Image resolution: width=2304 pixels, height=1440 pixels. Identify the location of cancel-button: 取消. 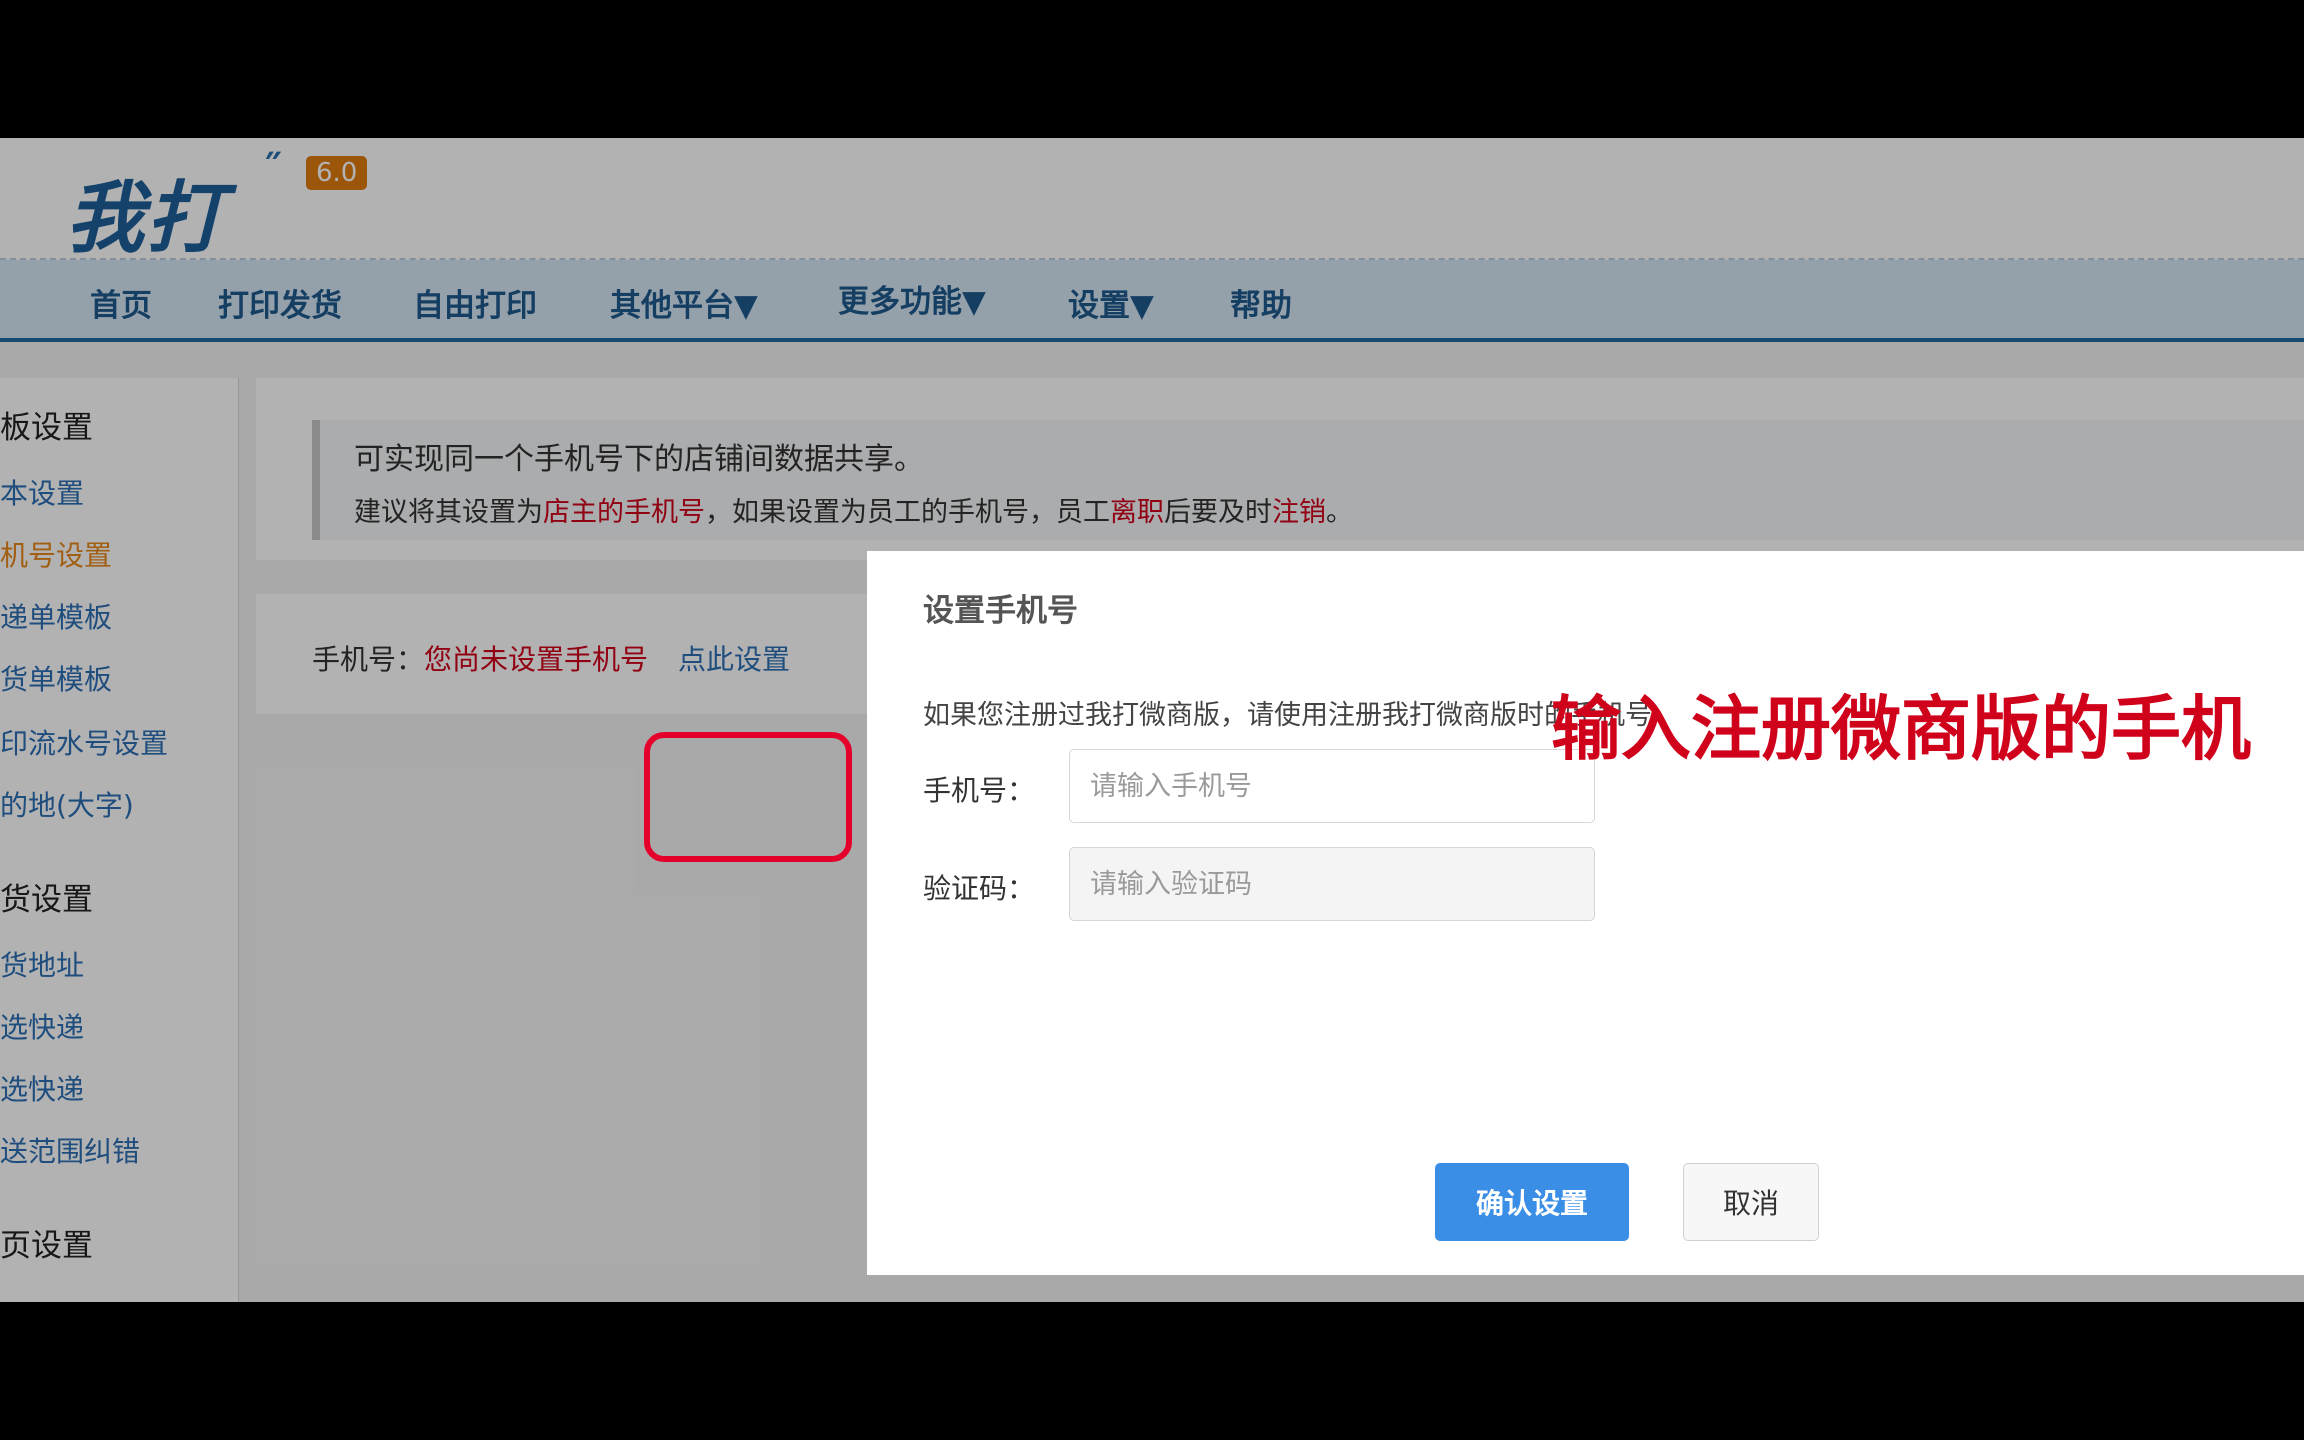
(1751, 1202).